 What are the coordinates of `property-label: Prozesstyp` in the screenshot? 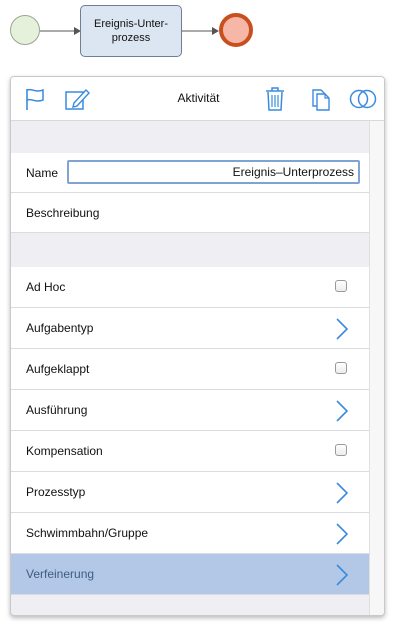 It's located at (56, 492).